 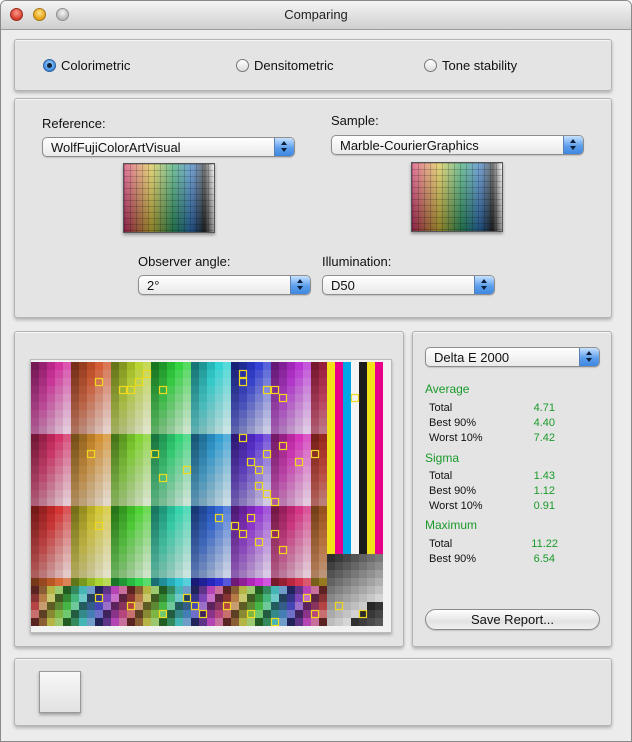 I want to click on sigma-title: Sigma, so click(x=442, y=458).